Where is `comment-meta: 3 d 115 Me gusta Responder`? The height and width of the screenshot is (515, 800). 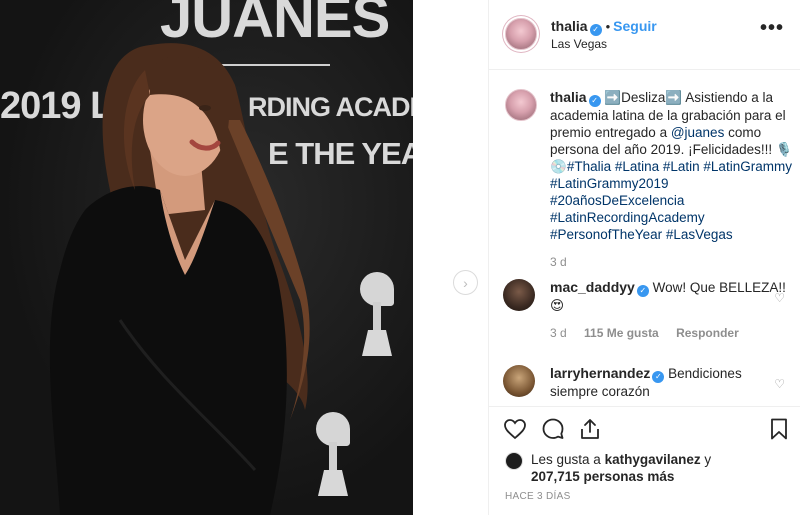
comment-meta: 3 d 115 Me gusta Responder is located at coordinates (671, 333).